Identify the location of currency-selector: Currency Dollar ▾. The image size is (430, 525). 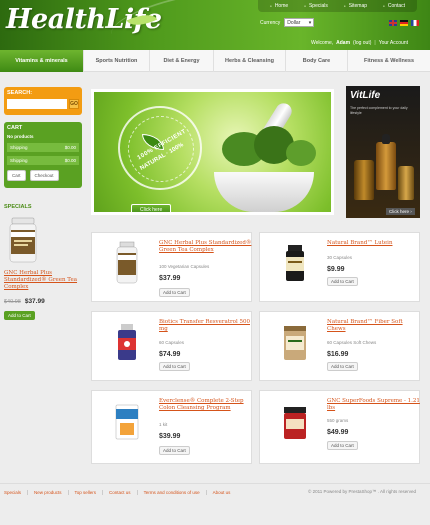
(287, 22).